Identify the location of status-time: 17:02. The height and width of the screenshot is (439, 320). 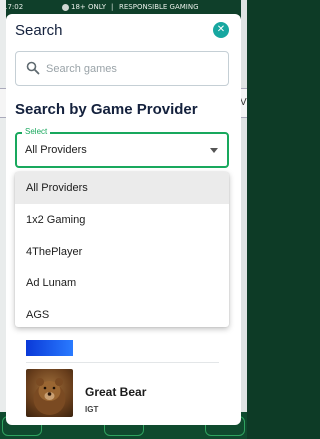
(13, 7).